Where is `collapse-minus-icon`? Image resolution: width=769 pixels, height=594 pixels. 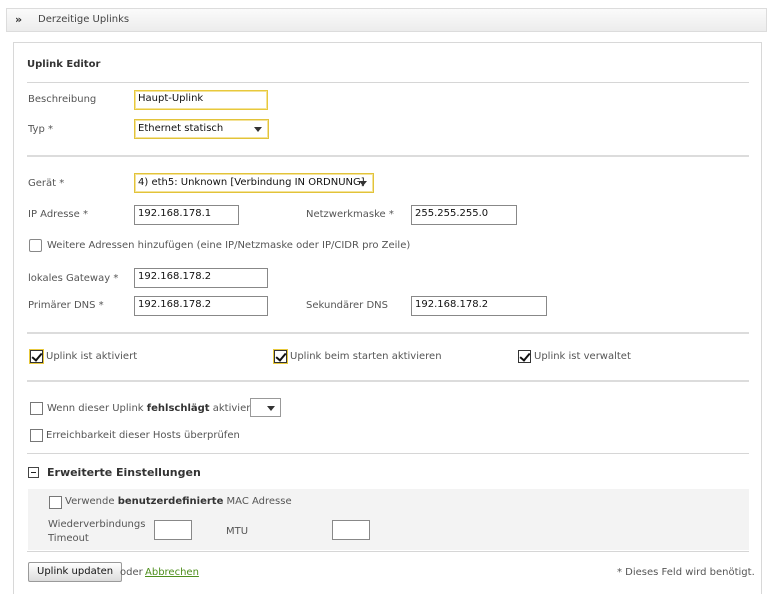
collapse-minus-icon is located at coordinates (33, 472).